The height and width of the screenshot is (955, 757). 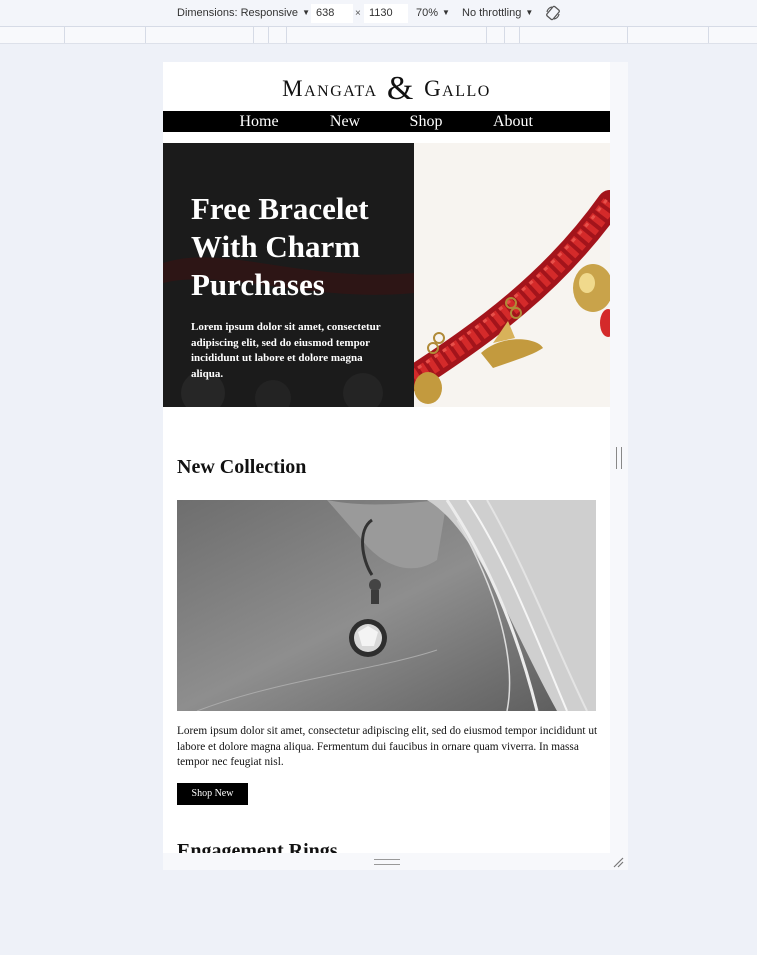 I want to click on zoom-label: 70%, so click(x=427, y=13).